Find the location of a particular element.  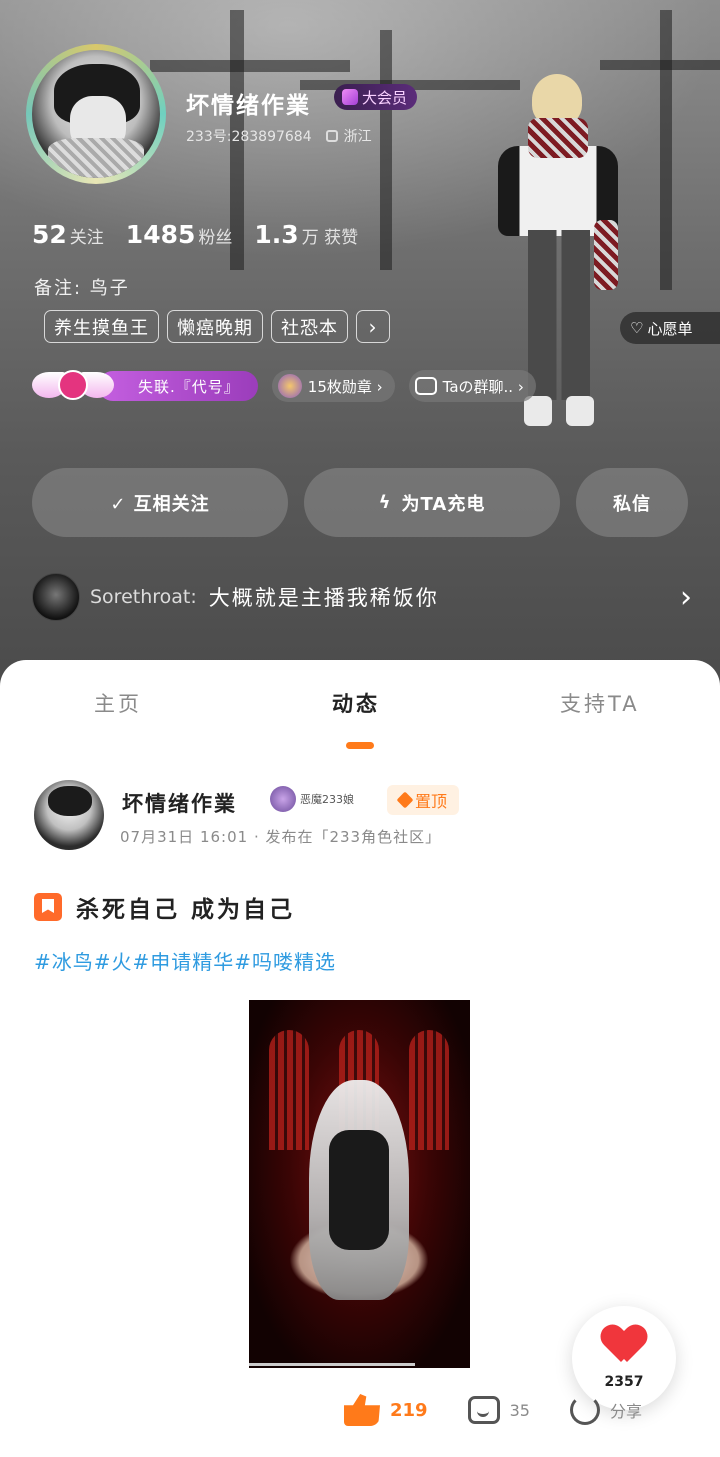

bookmark-icon is located at coordinates (48, 907).